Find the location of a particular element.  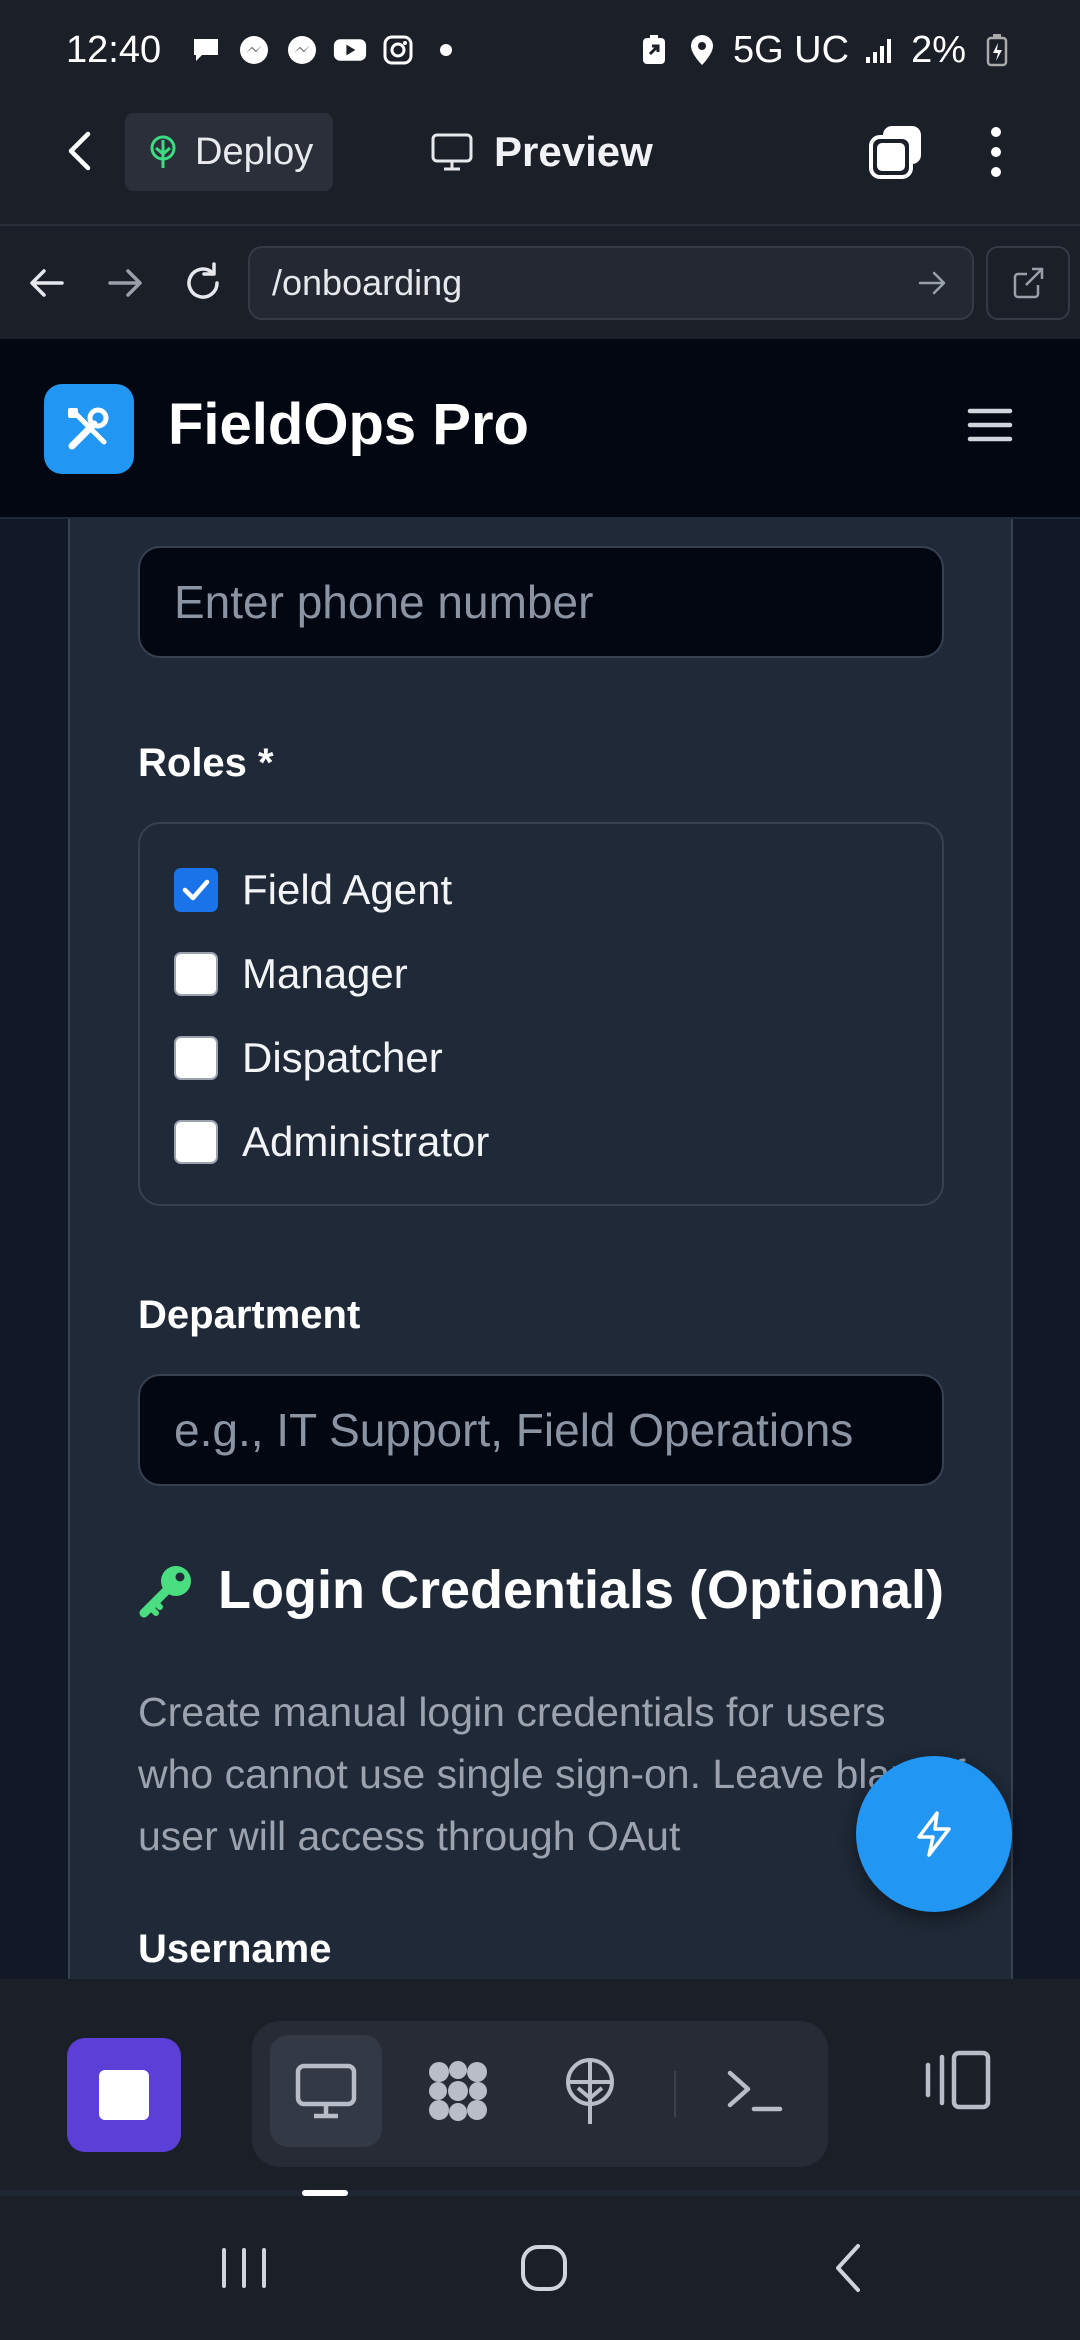

reload-button is located at coordinates (203, 283).